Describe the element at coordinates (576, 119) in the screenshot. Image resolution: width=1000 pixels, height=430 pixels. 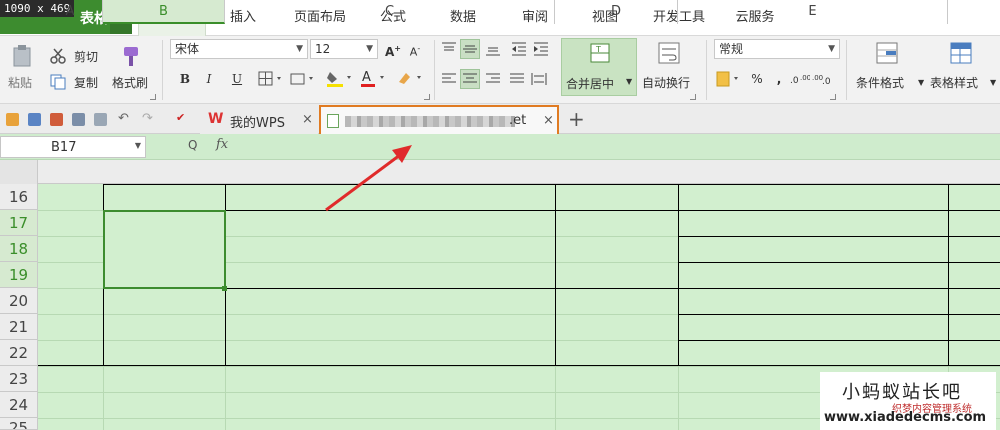
I see `new-tab-button: +` at that location.